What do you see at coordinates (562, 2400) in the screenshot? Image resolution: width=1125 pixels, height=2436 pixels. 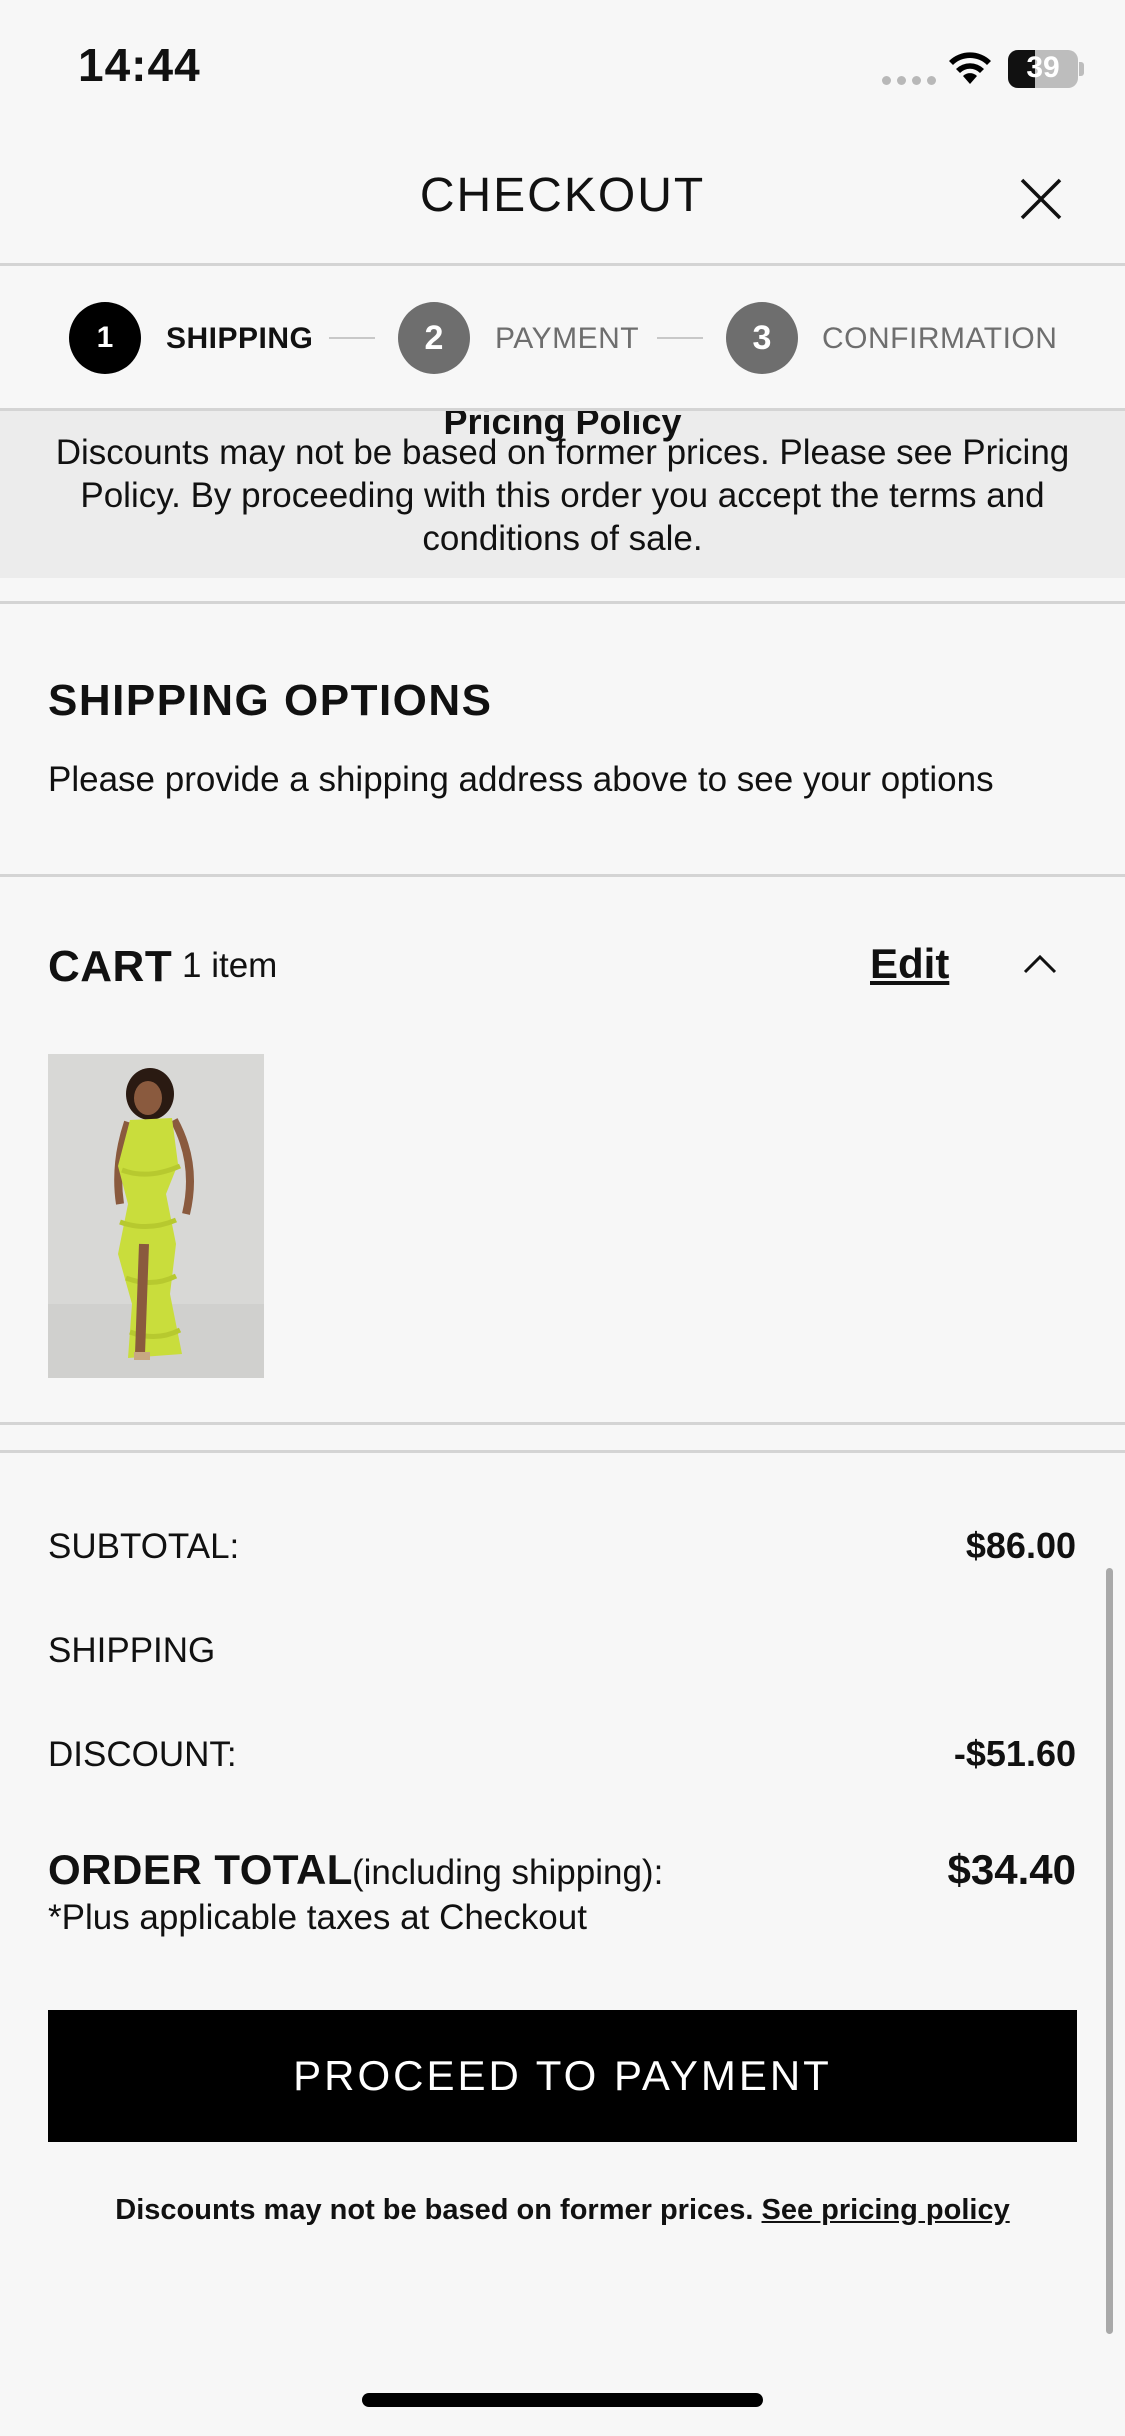 I see `home-indicator` at bounding box center [562, 2400].